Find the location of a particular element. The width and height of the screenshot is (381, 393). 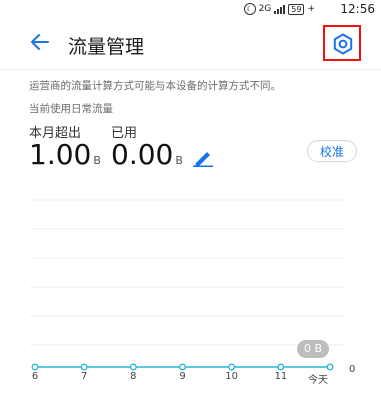

exceeded-value: 1.00 is located at coordinates (60, 154).